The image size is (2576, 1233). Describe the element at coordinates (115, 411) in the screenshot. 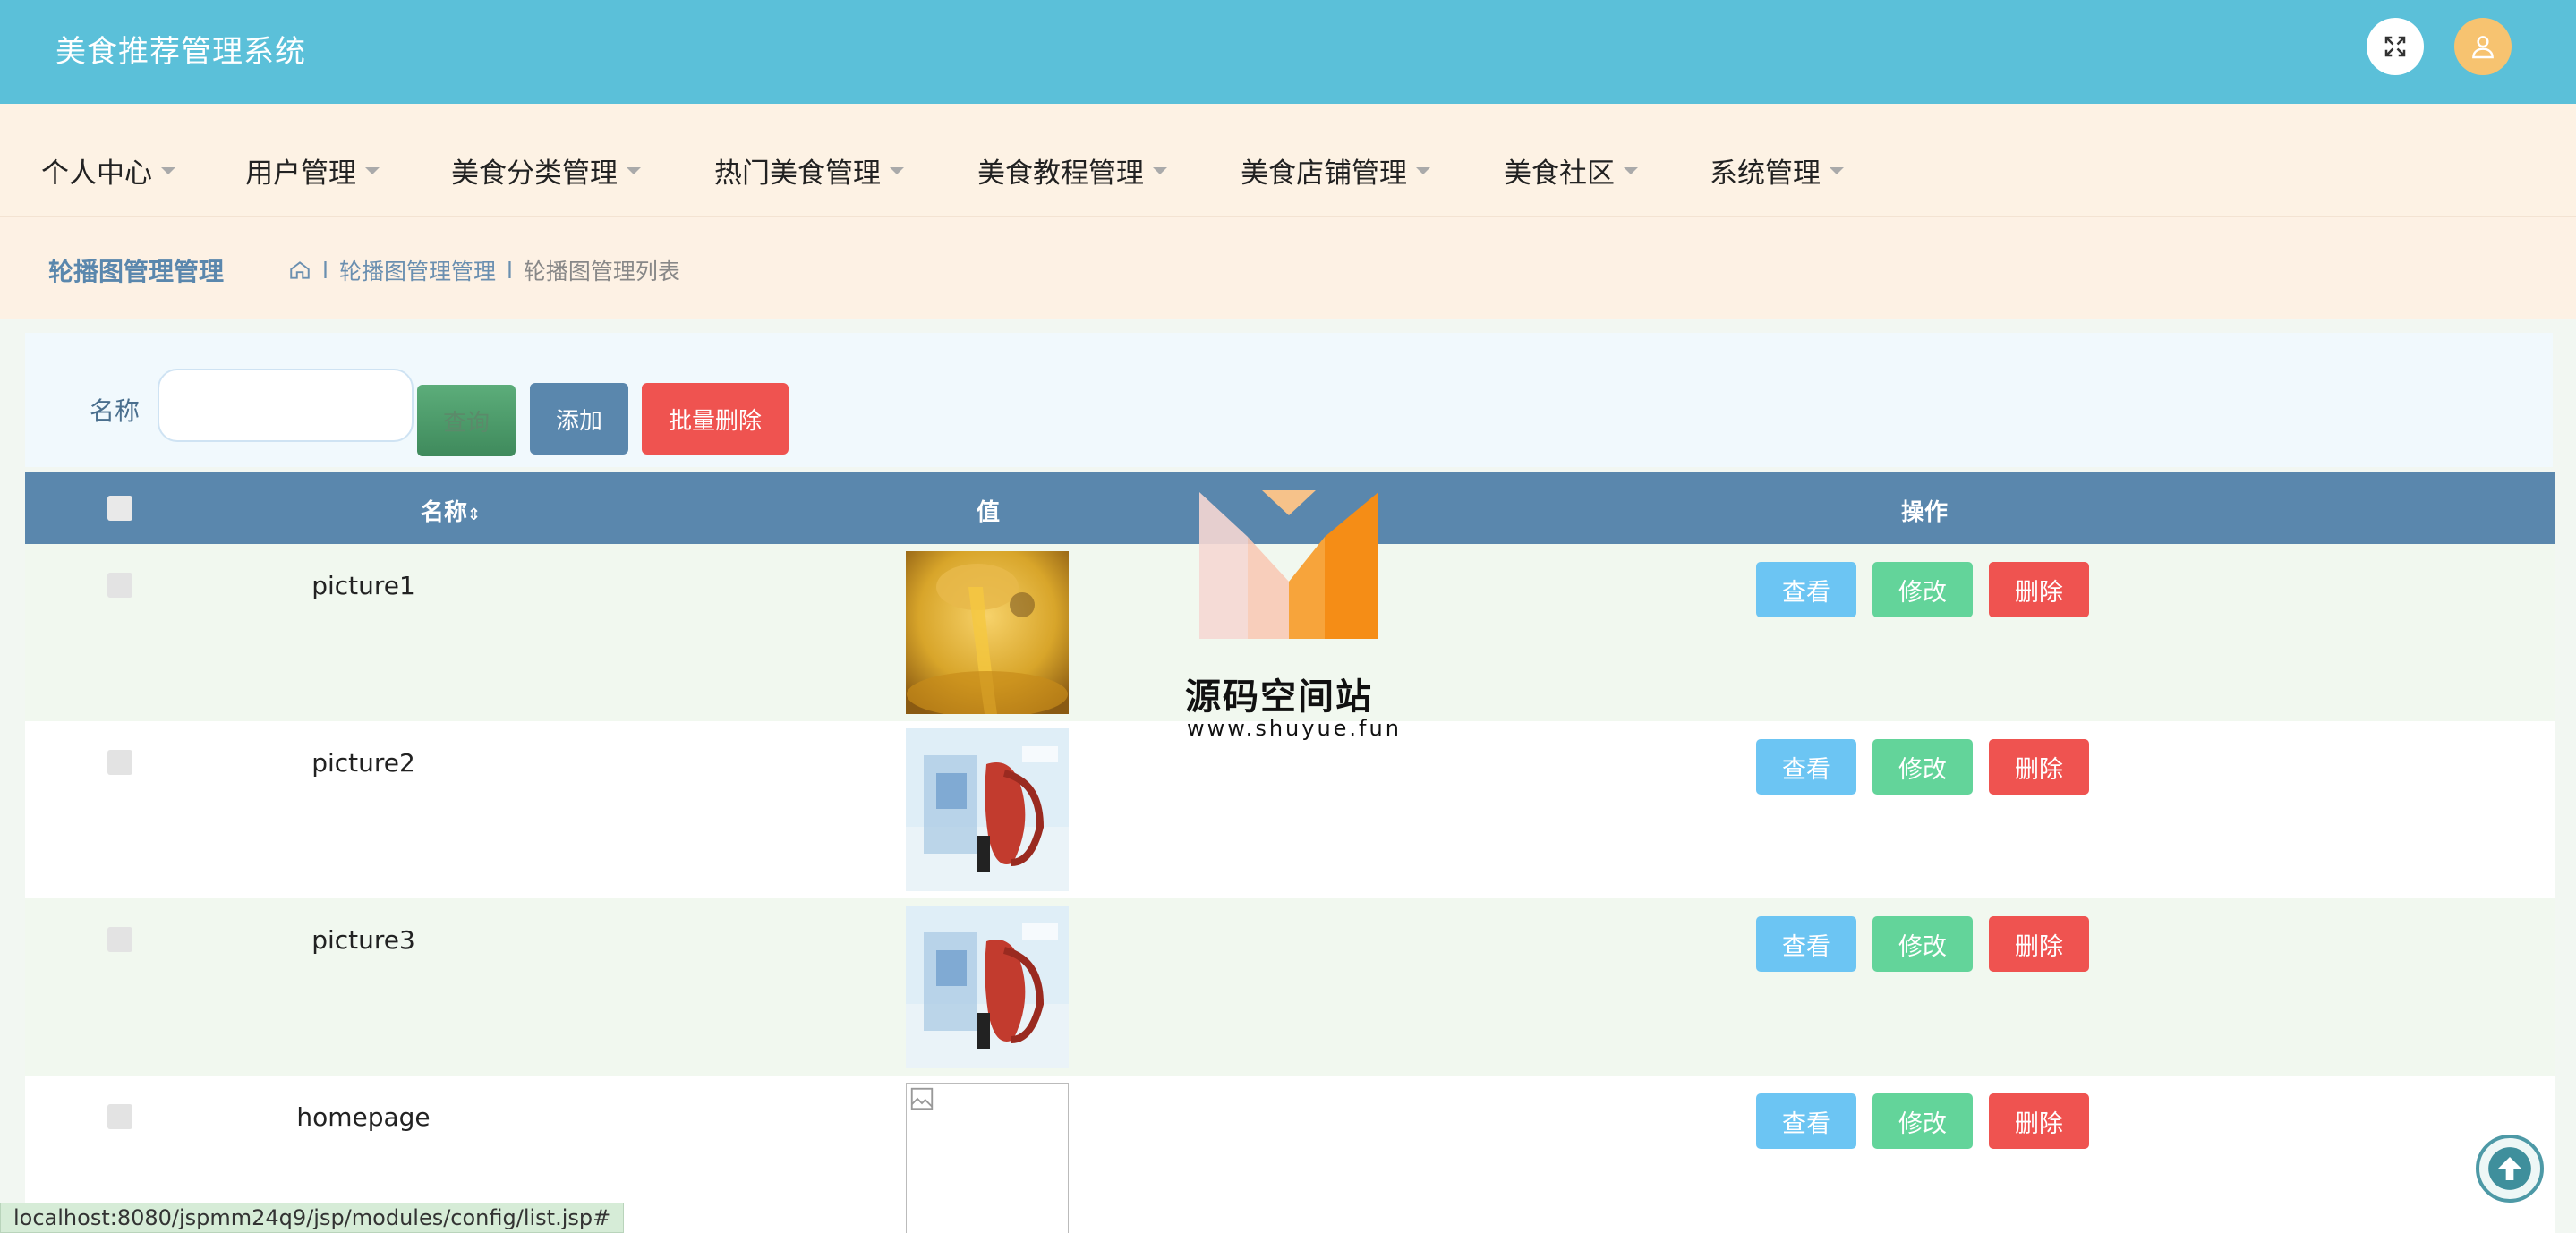

I see `search-label: 名称` at that location.